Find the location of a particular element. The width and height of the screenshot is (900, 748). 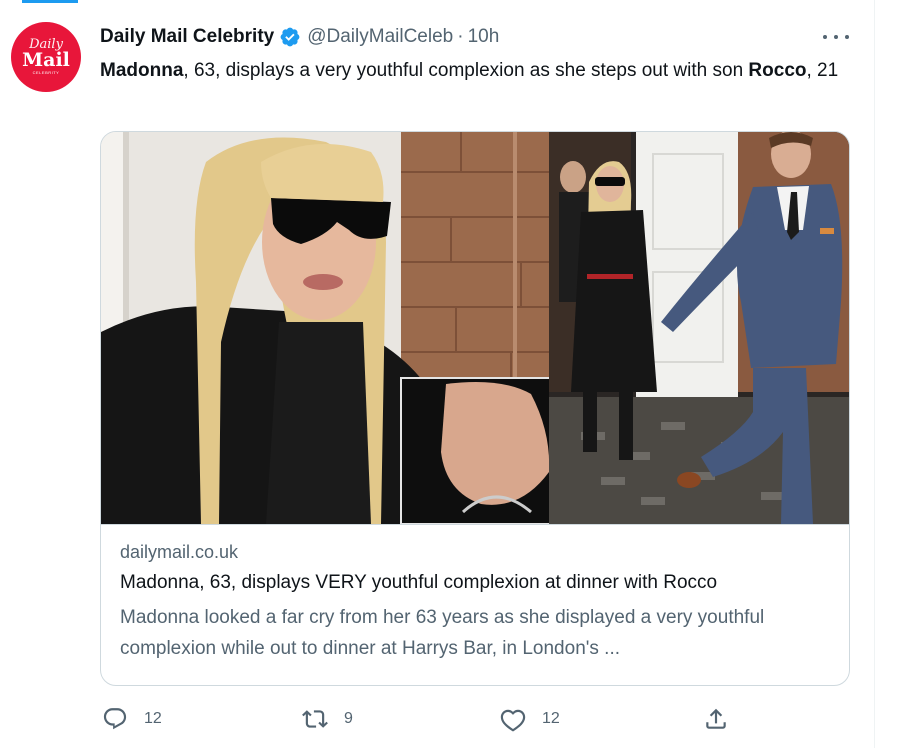

like-button: 12 is located at coordinates (530, 719).